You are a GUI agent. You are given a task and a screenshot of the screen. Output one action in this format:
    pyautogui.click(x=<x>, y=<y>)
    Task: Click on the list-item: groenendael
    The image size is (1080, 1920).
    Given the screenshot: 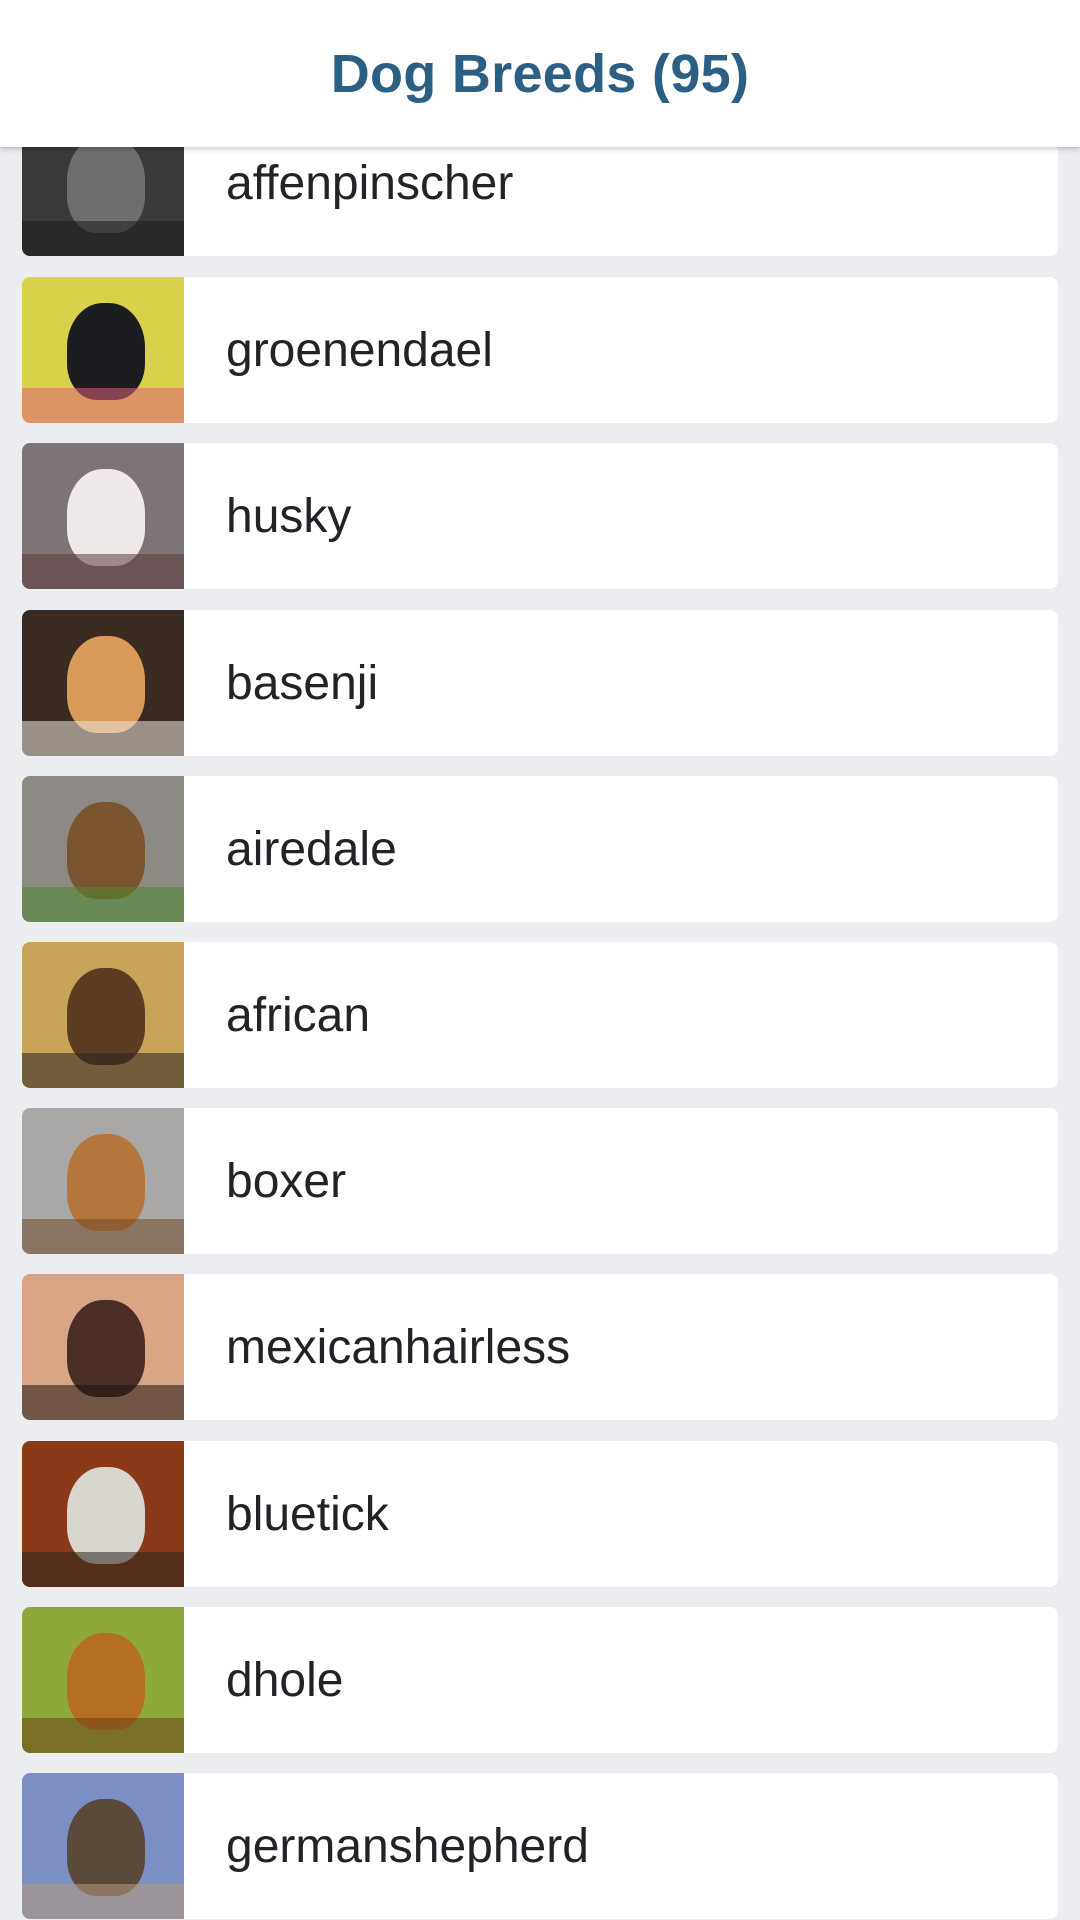 What is the action you would take?
    pyautogui.click(x=540, y=350)
    